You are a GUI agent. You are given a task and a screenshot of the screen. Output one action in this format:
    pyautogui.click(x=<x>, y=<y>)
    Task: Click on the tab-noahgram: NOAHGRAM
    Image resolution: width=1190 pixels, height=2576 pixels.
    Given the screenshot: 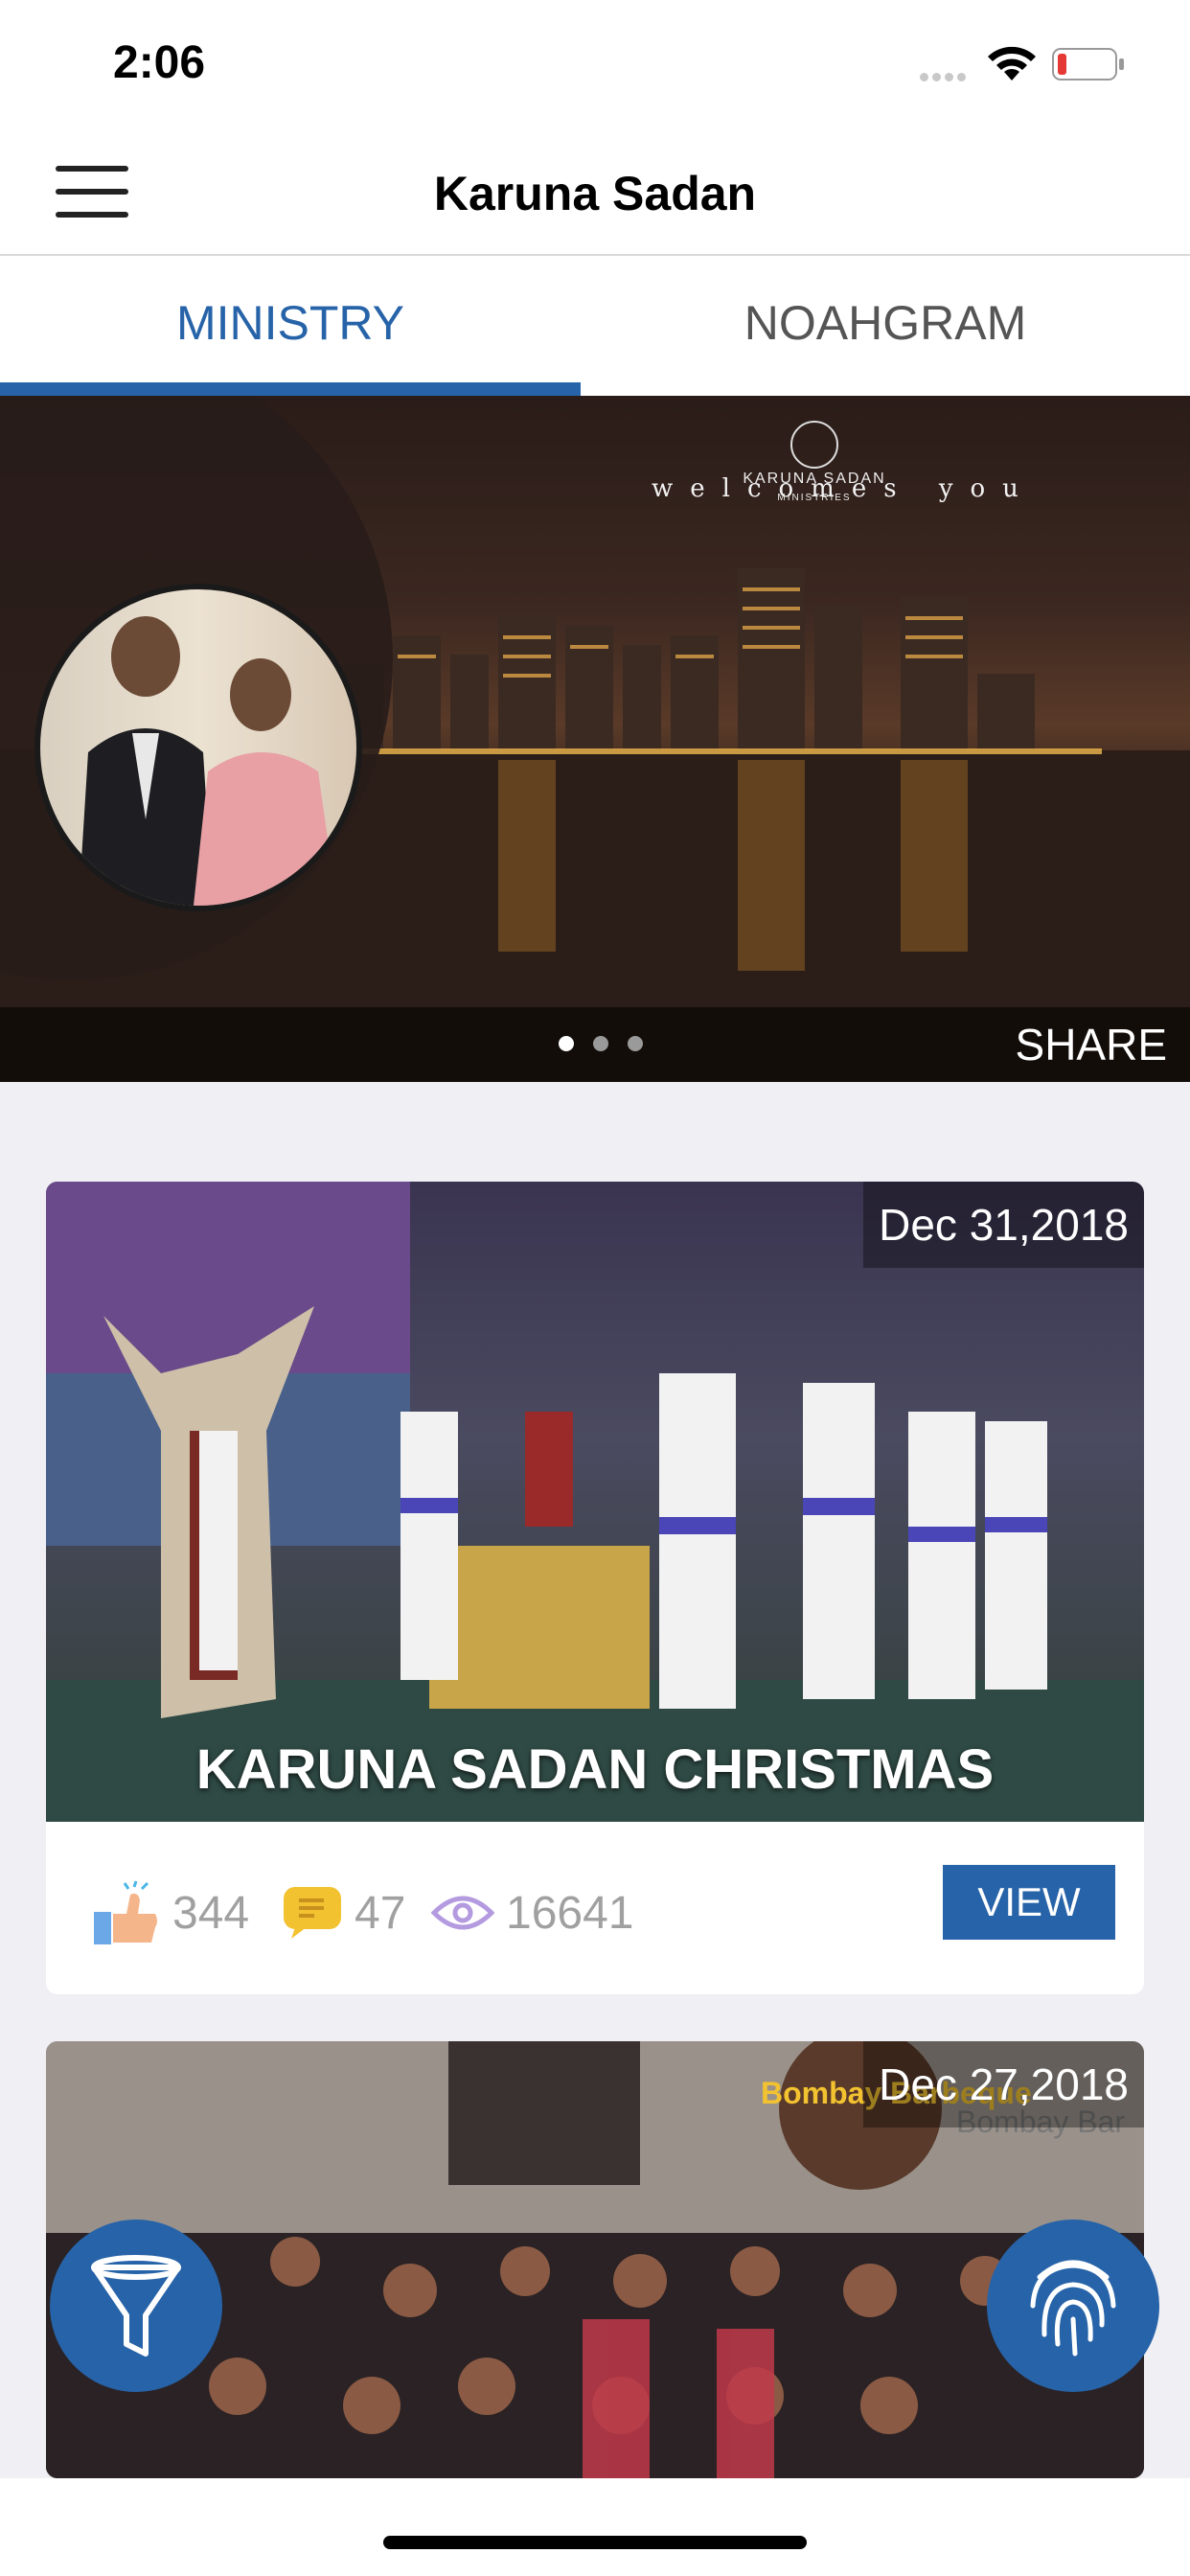 What is the action you would take?
    pyautogui.click(x=886, y=326)
    